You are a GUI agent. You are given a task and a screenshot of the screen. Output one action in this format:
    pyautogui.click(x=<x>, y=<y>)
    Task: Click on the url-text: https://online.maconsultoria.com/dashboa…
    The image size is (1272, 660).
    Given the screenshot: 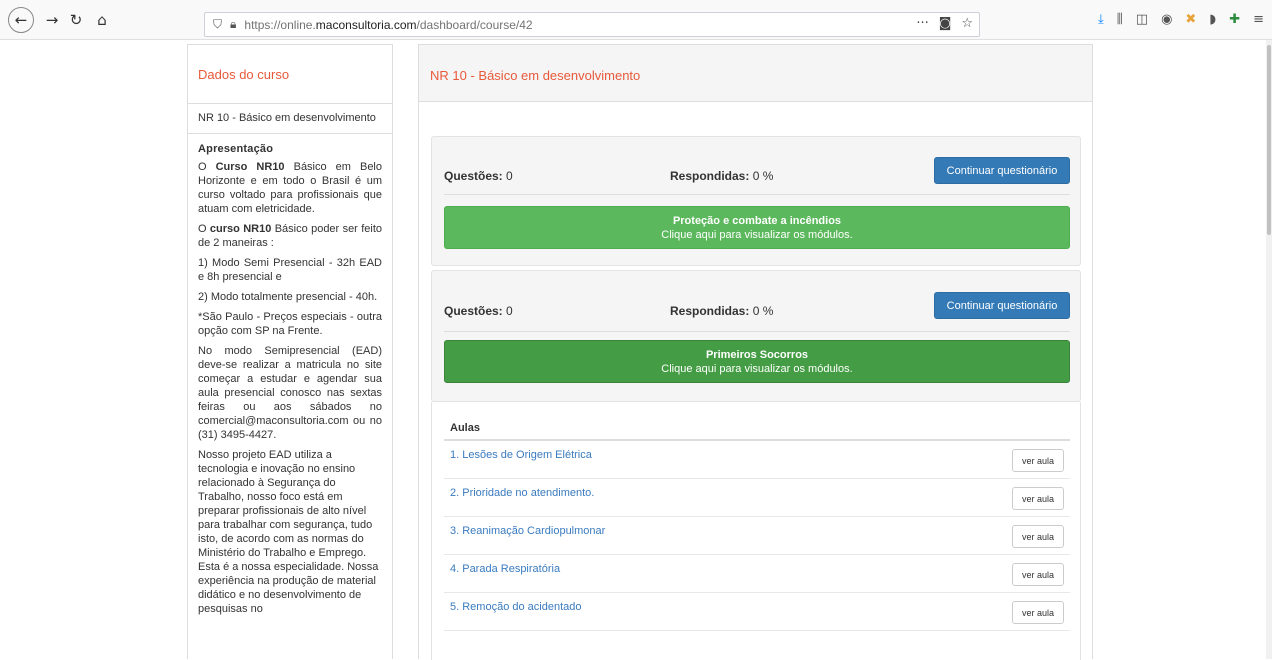 What is the action you would take?
    pyautogui.click(x=388, y=24)
    